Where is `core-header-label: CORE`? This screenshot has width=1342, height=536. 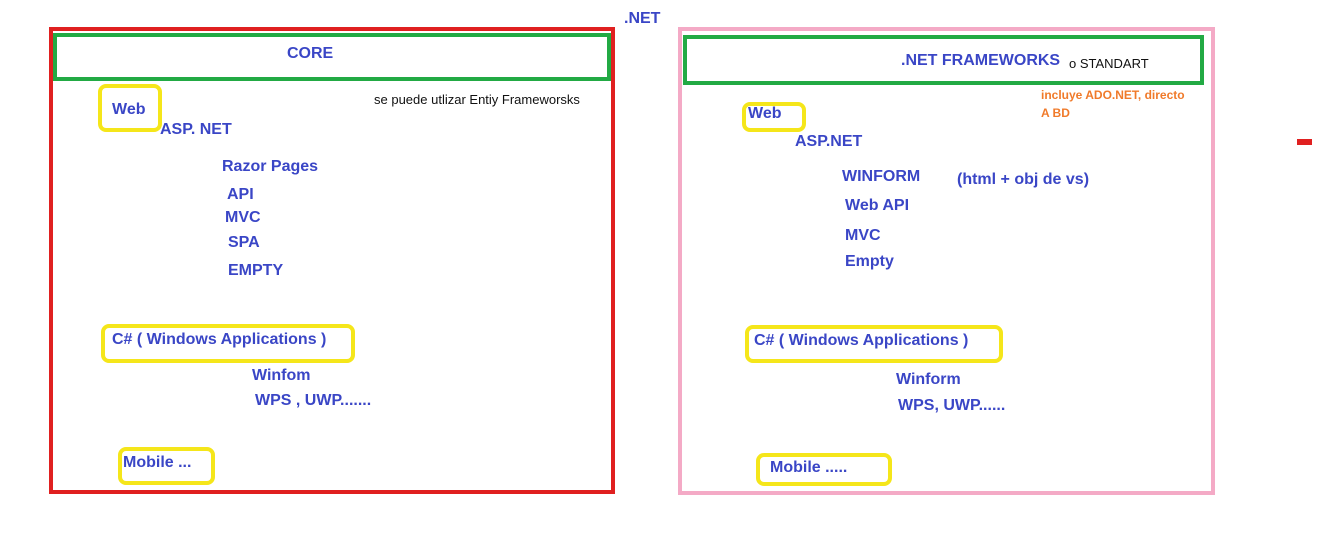 core-header-label: CORE is located at coordinates (310, 53).